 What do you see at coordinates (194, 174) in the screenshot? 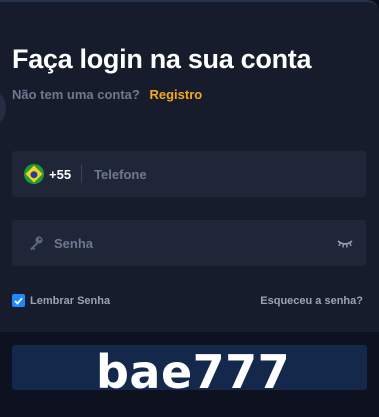
I see `phone-input` at bounding box center [194, 174].